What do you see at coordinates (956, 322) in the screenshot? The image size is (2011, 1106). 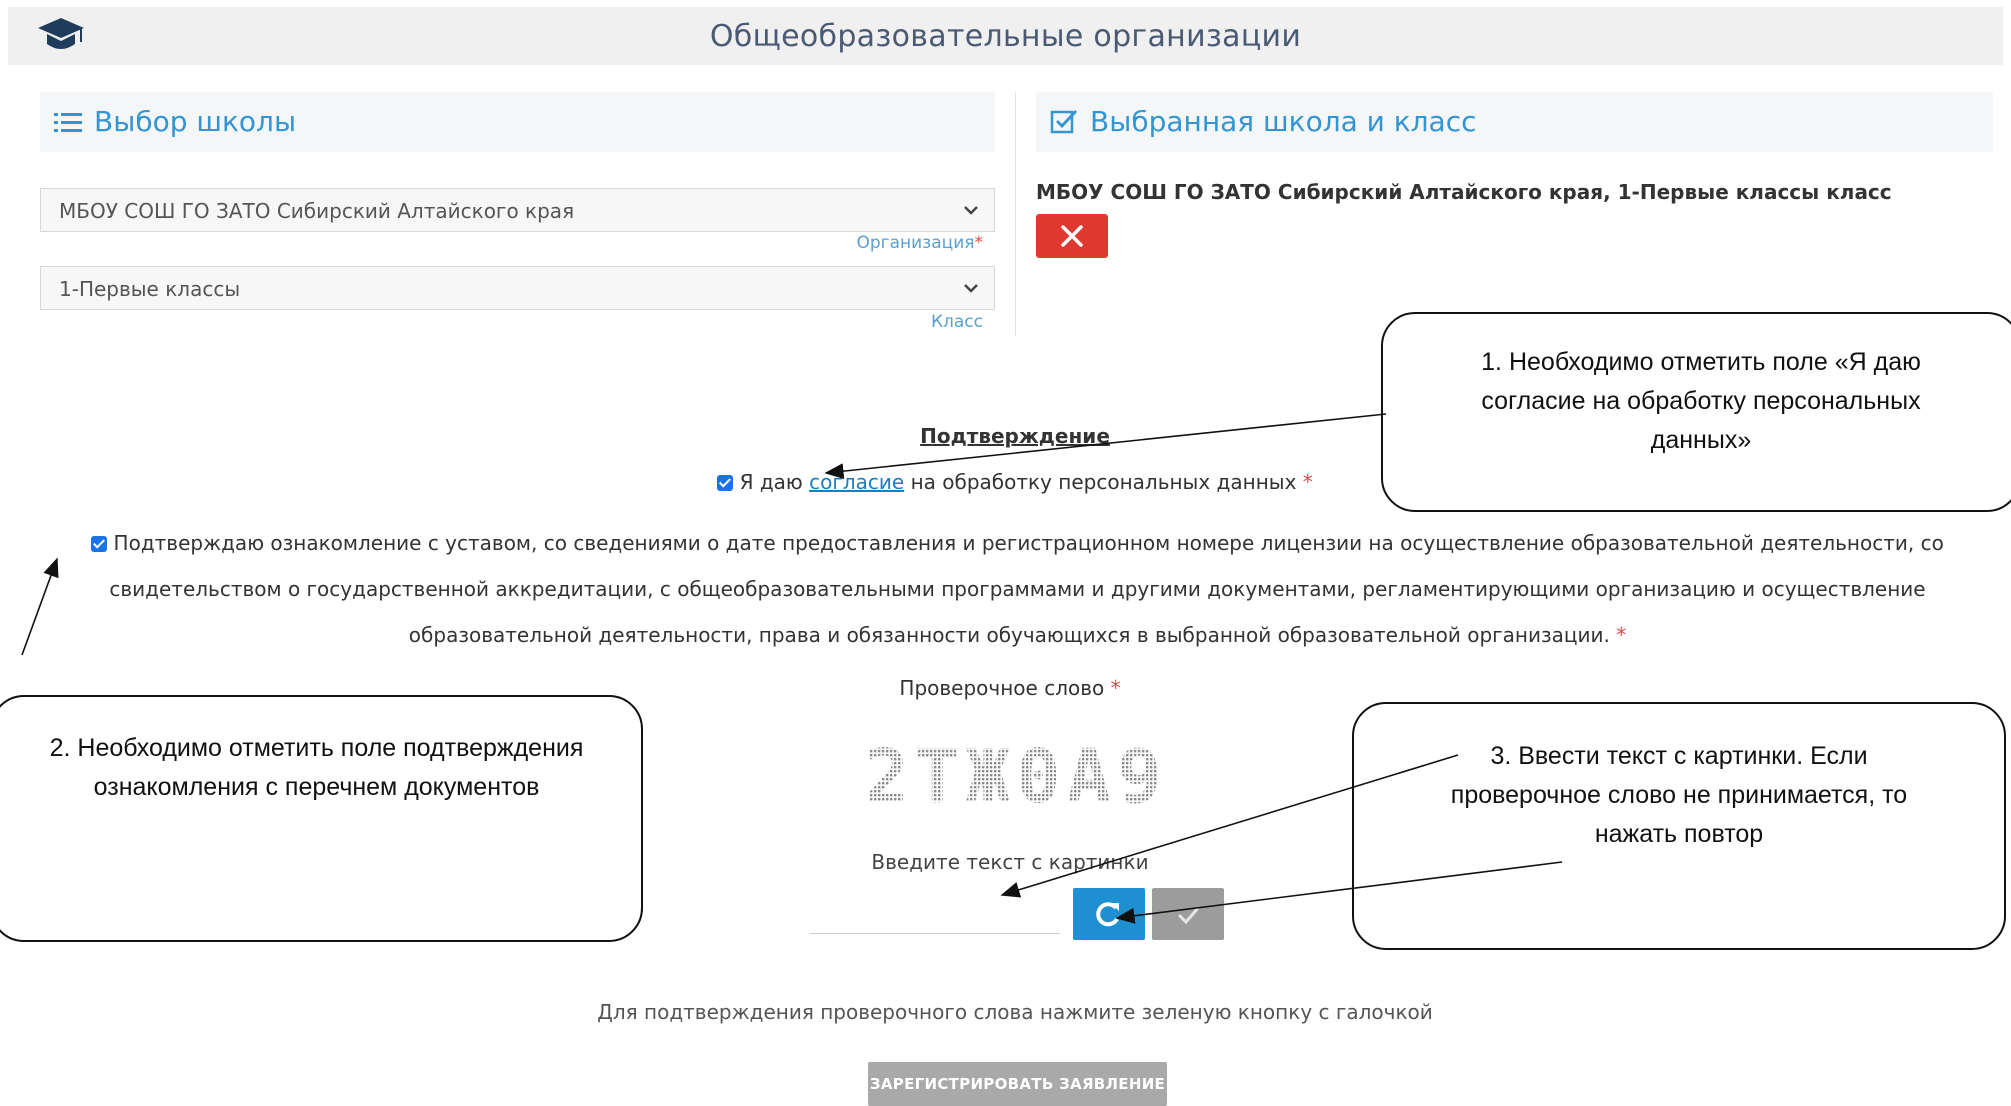 I see `class-hint: Класс` at bounding box center [956, 322].